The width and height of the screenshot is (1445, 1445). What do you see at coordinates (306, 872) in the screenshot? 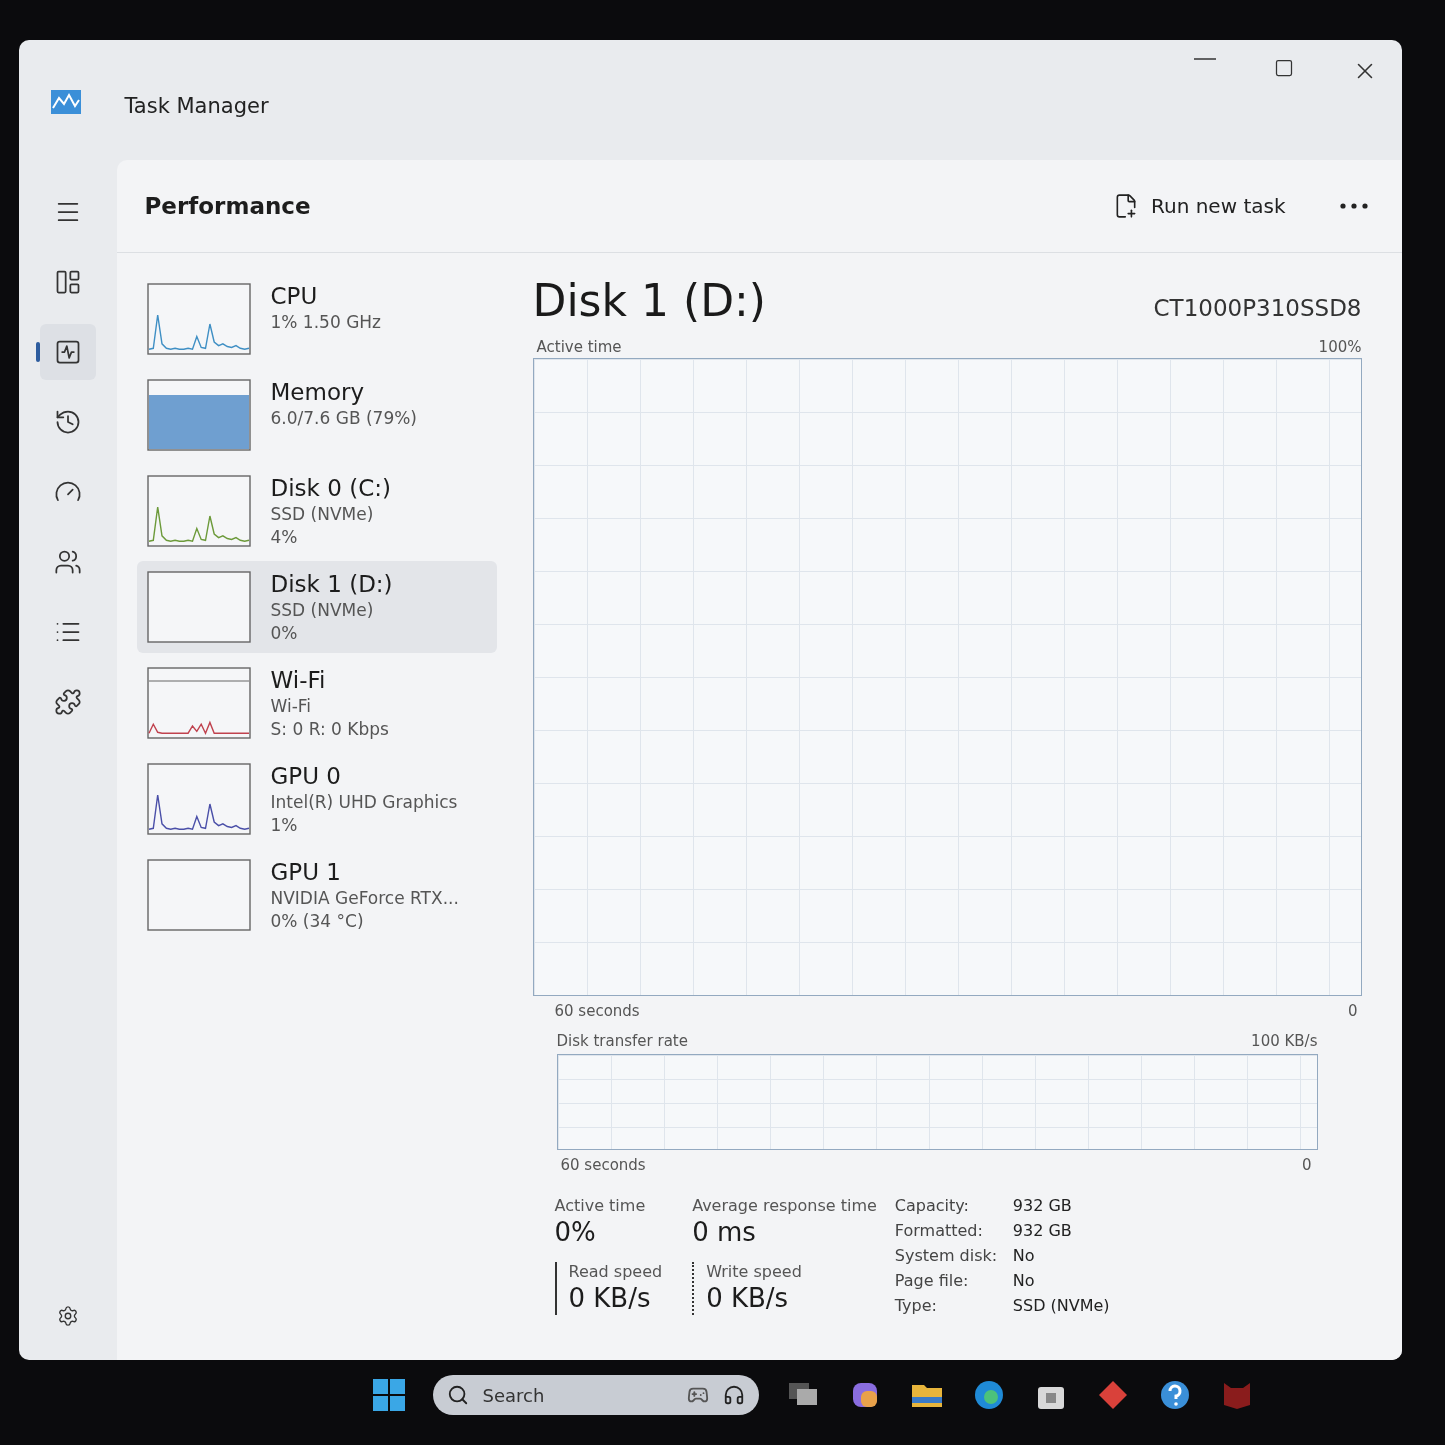
I see `device-name: GPU 1` at bounding box center [306, 872].